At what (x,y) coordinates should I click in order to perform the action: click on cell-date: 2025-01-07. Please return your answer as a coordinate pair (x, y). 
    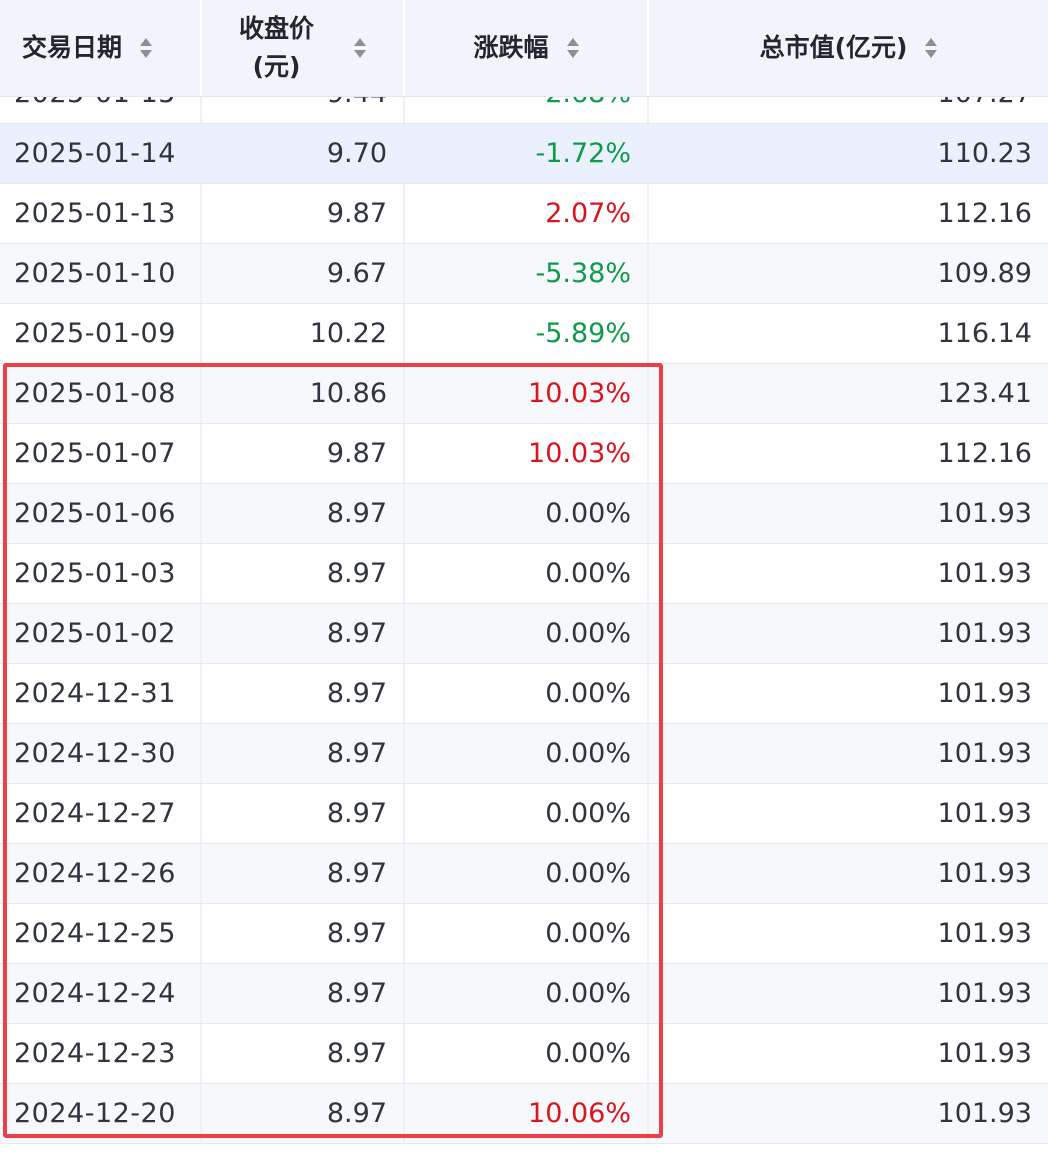
    Looking at the image, I should click on (101, 453).